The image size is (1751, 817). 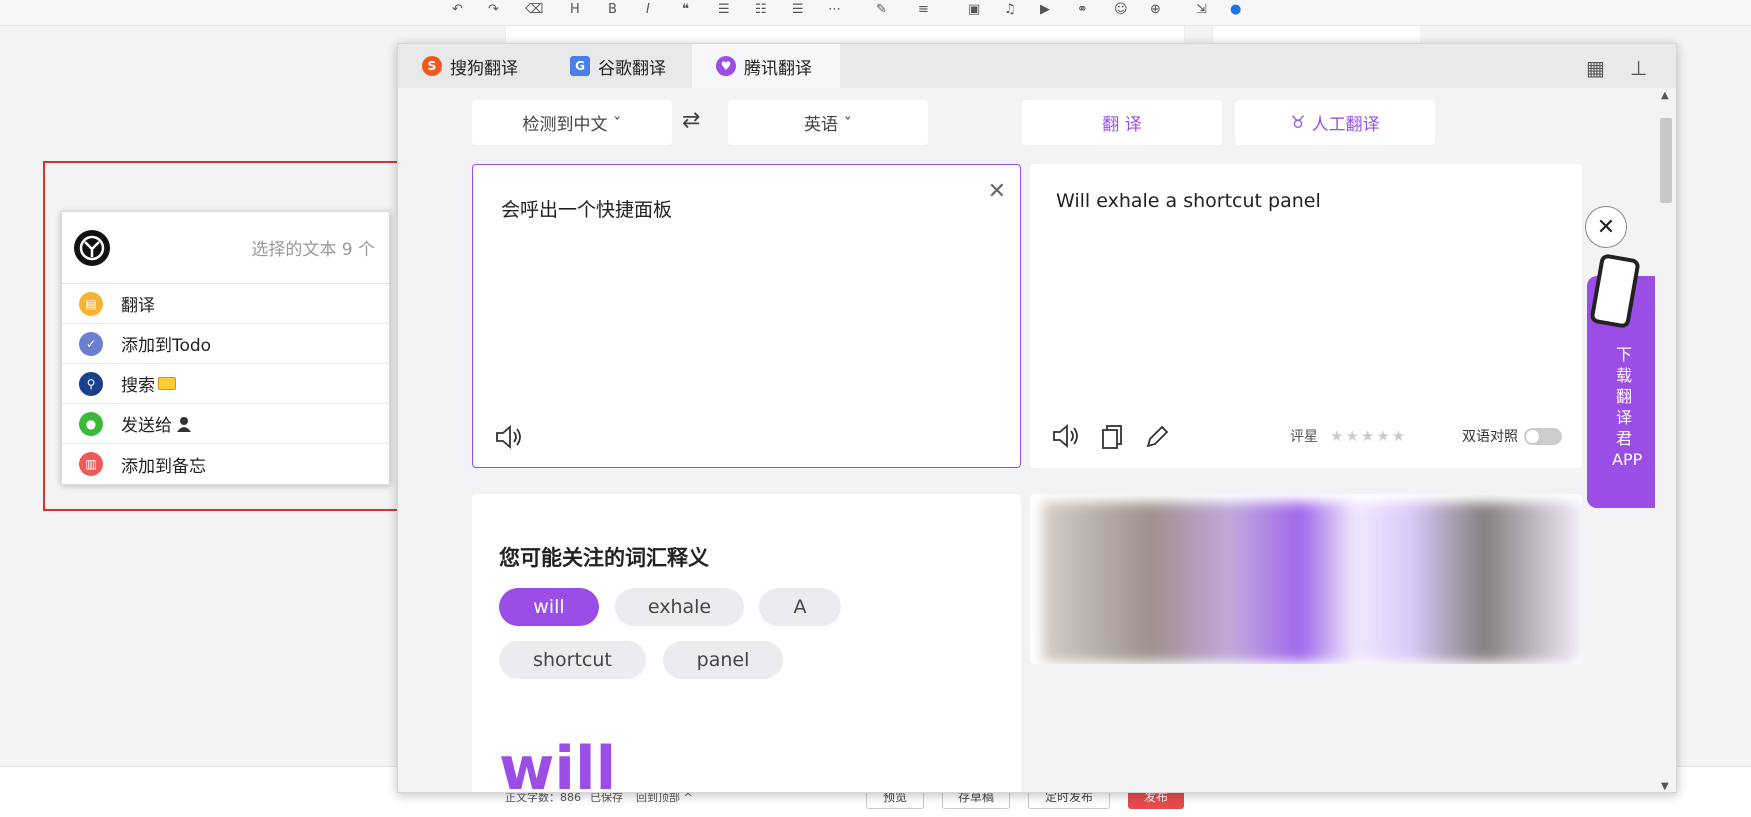 What do you see at coordinates (549, 607) in the screenshot?
I see `vocab-chip: will` at bounding box center [549, 607].